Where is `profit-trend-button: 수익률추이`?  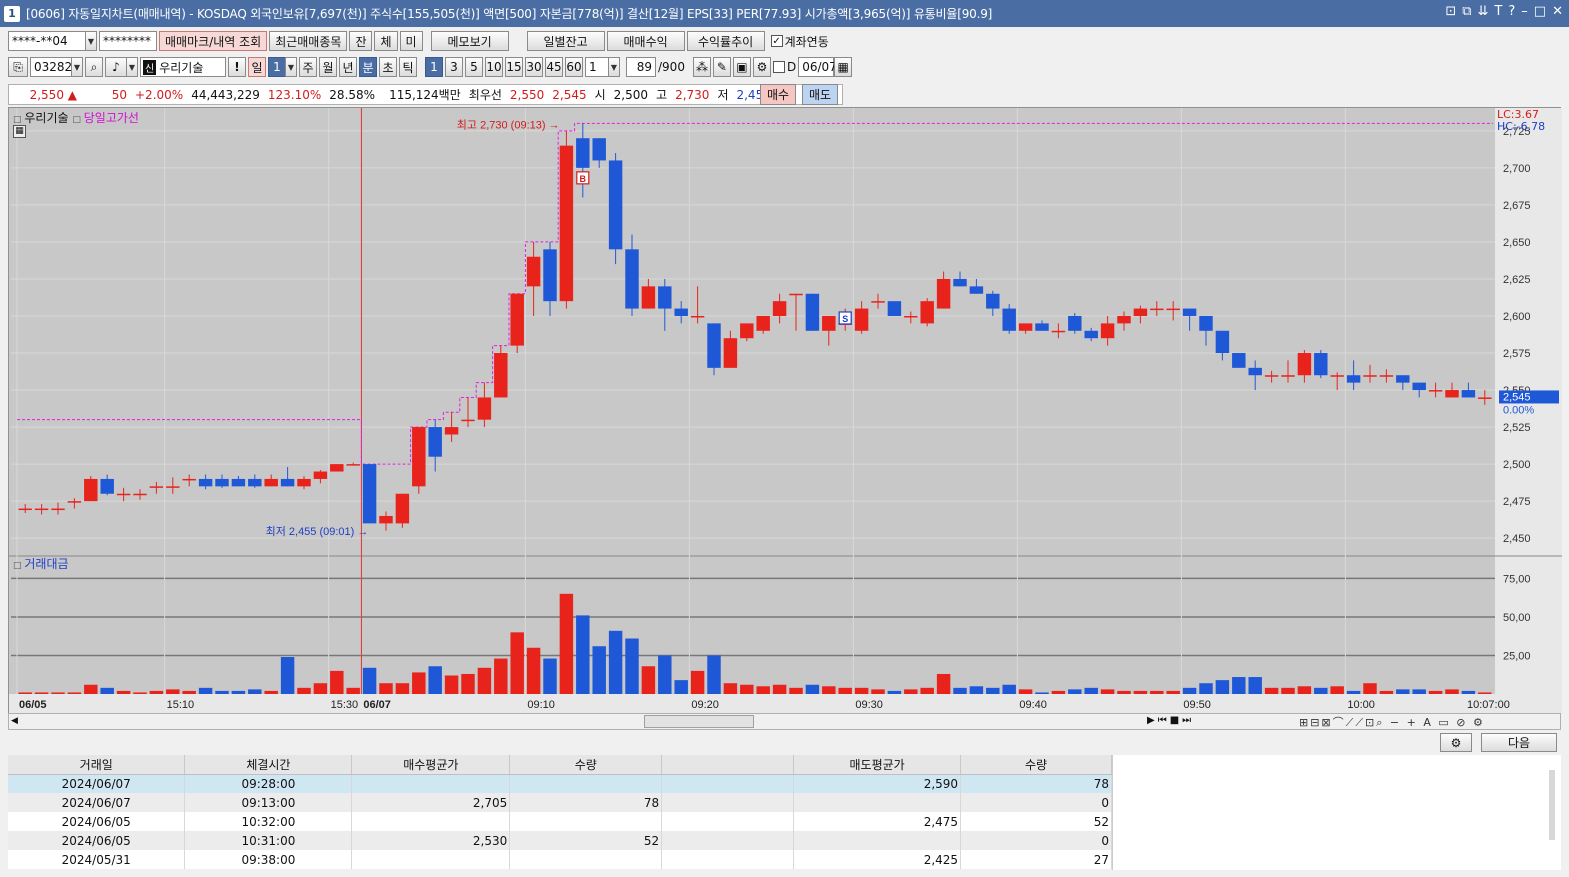
profit-trend-button: 수익률추이 is located at coordinates (725, 41).